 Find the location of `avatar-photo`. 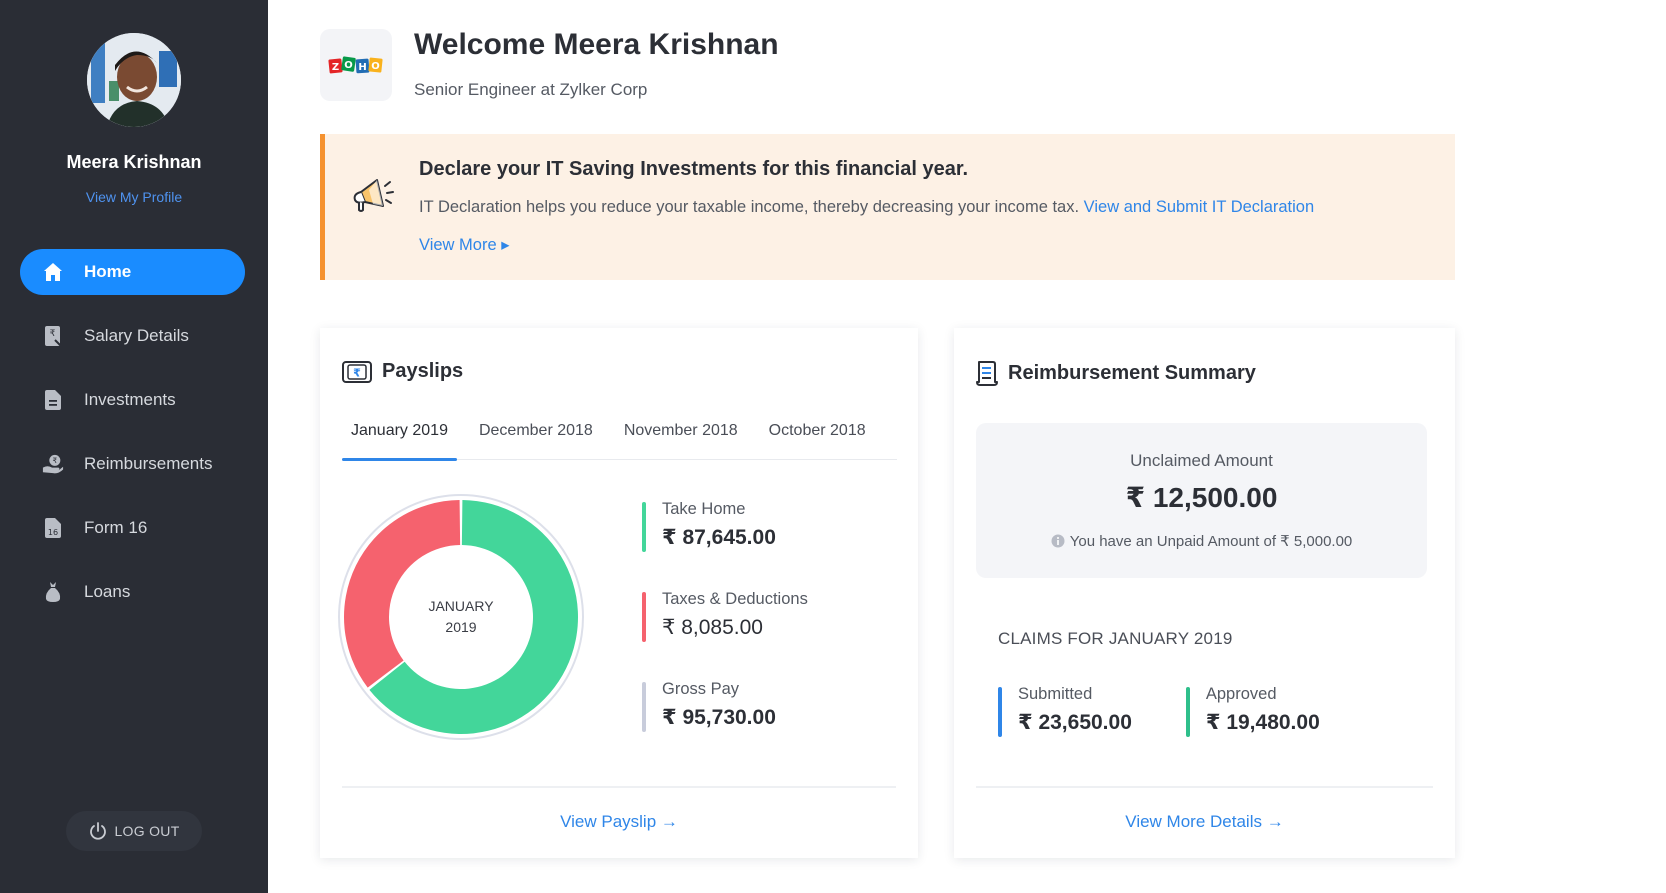

avatar-photo is located at coordinates (134, 80).